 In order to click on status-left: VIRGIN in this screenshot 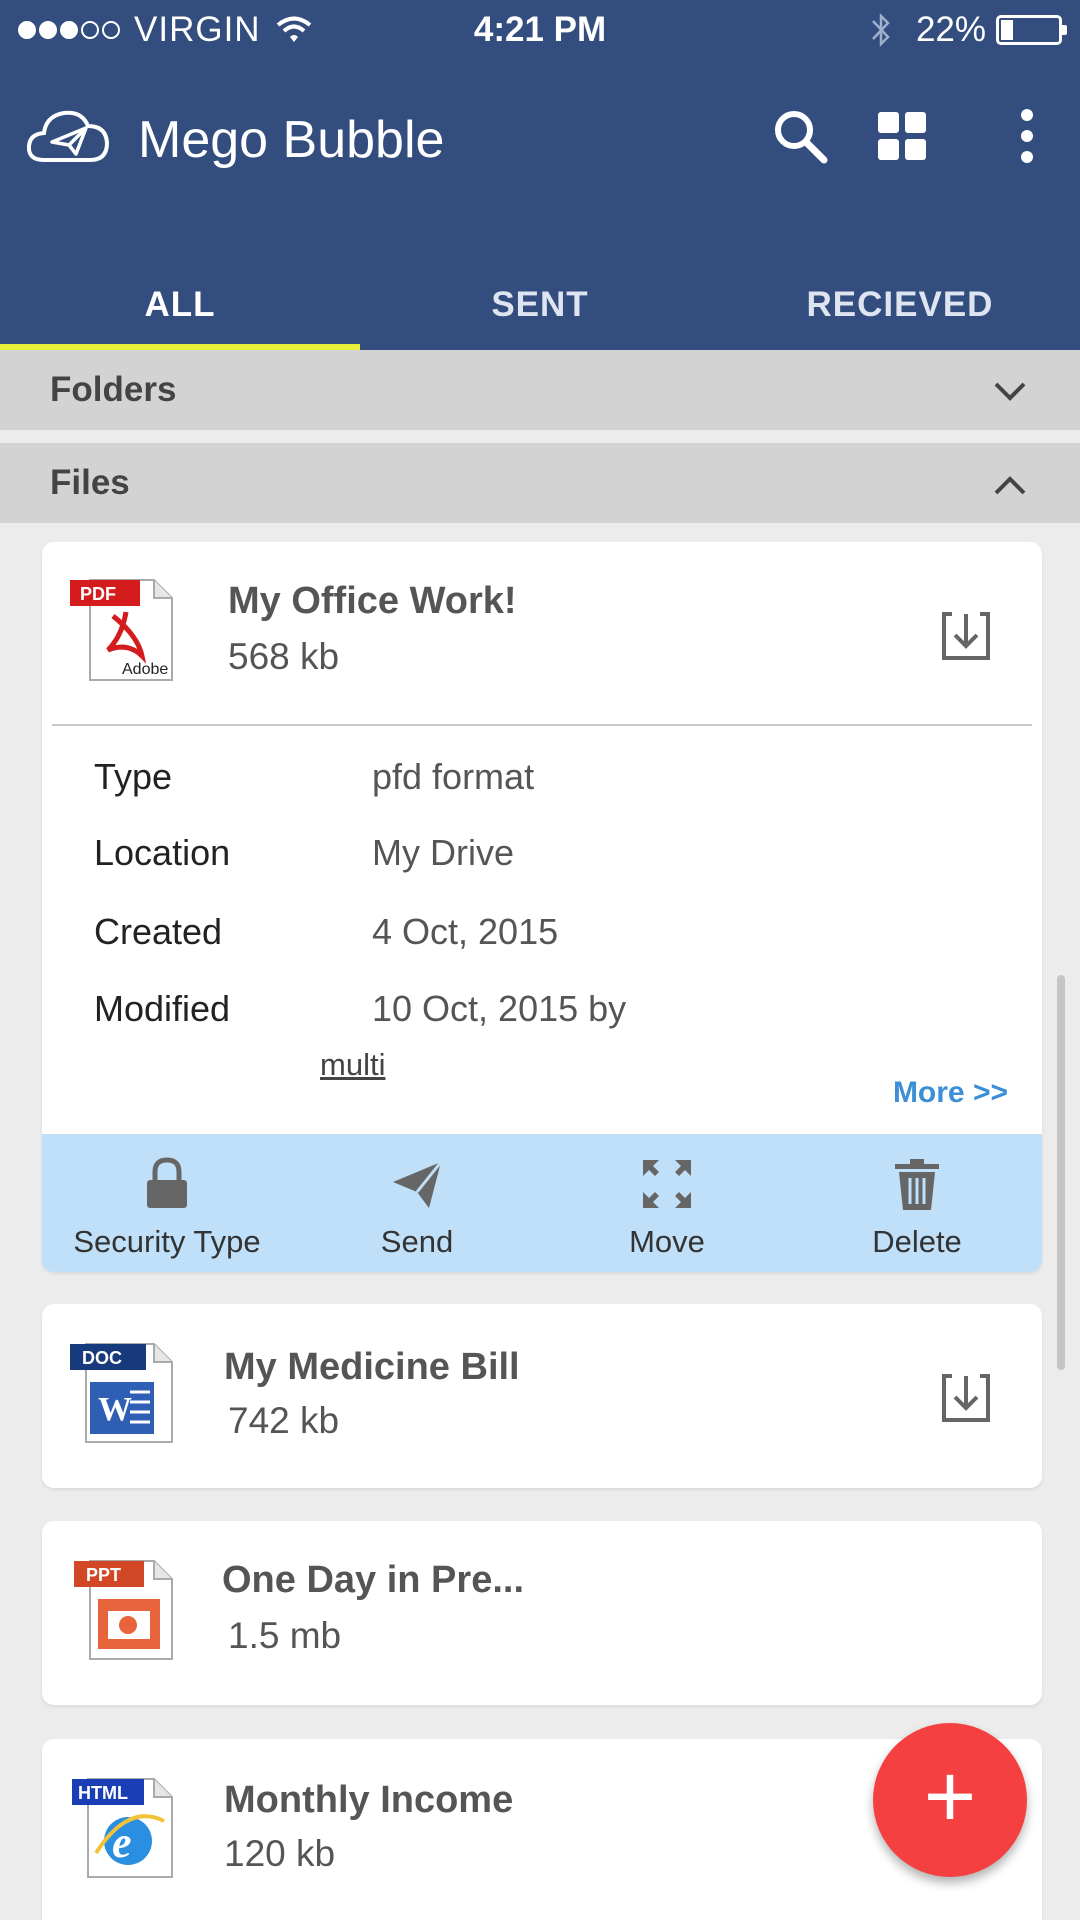, I will do `click(165, 30)`.